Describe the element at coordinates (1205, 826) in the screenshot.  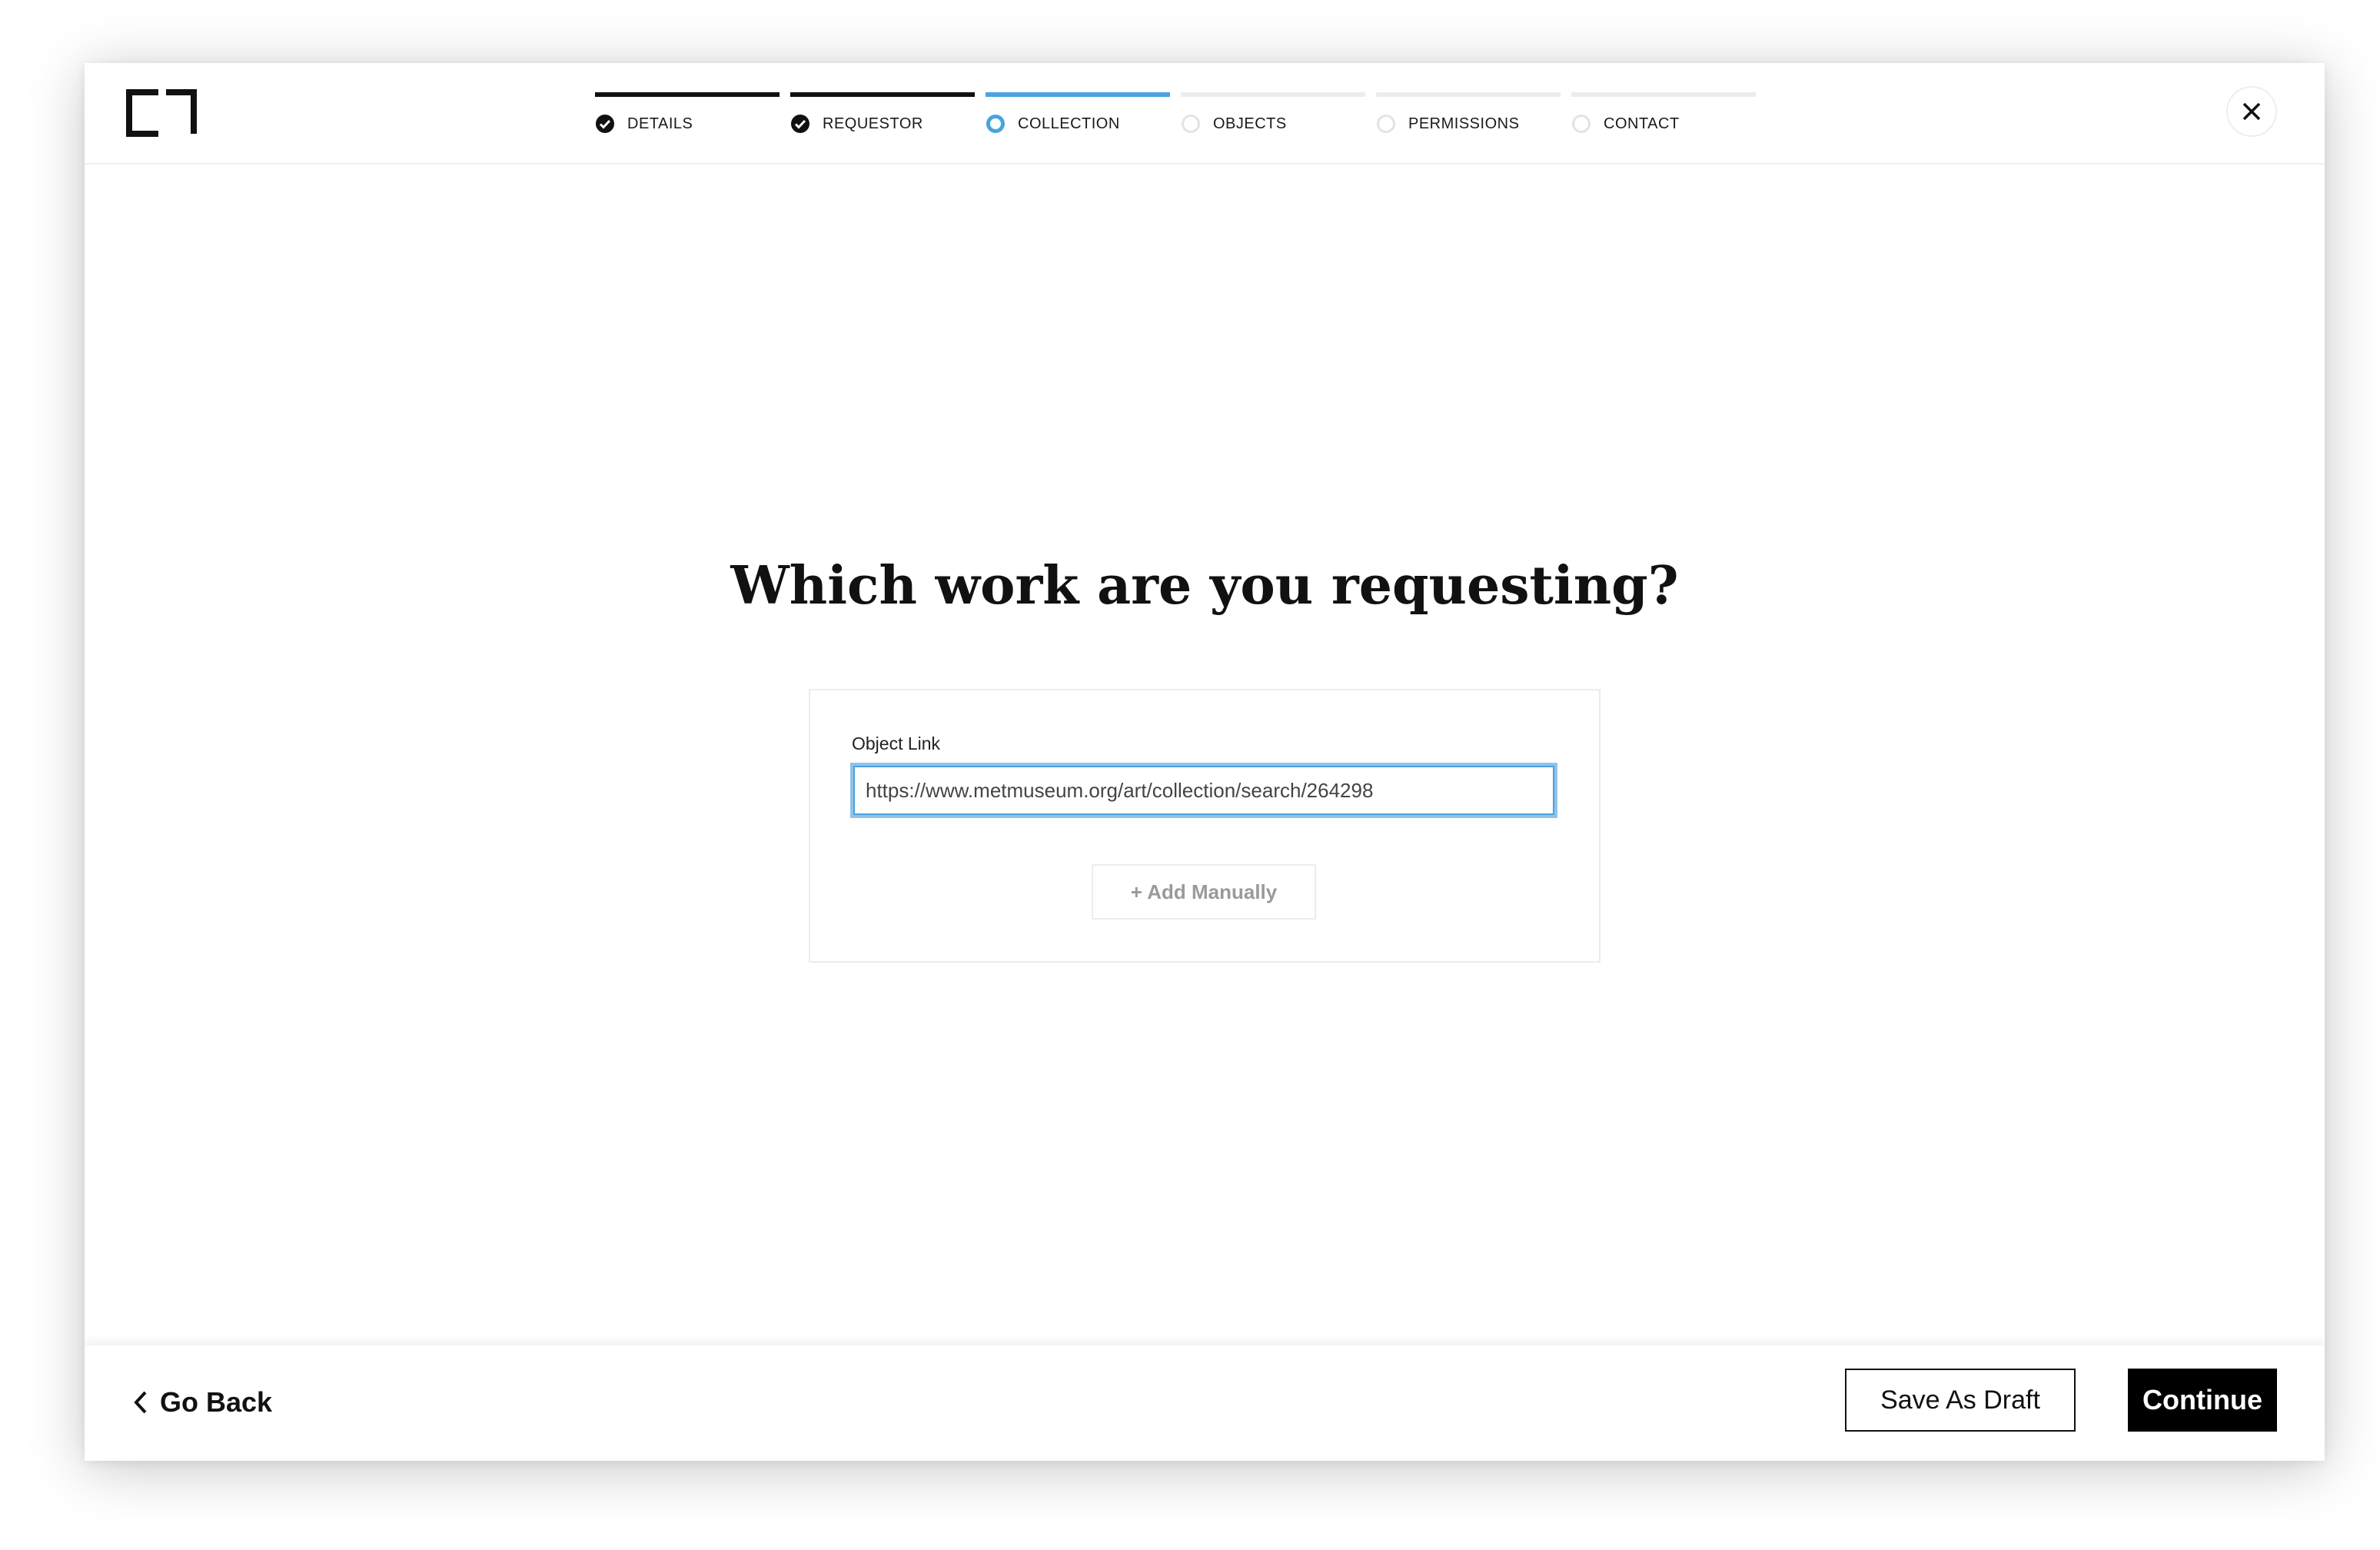
I see `object-link-card: Object Link + Add Manually` at that location.